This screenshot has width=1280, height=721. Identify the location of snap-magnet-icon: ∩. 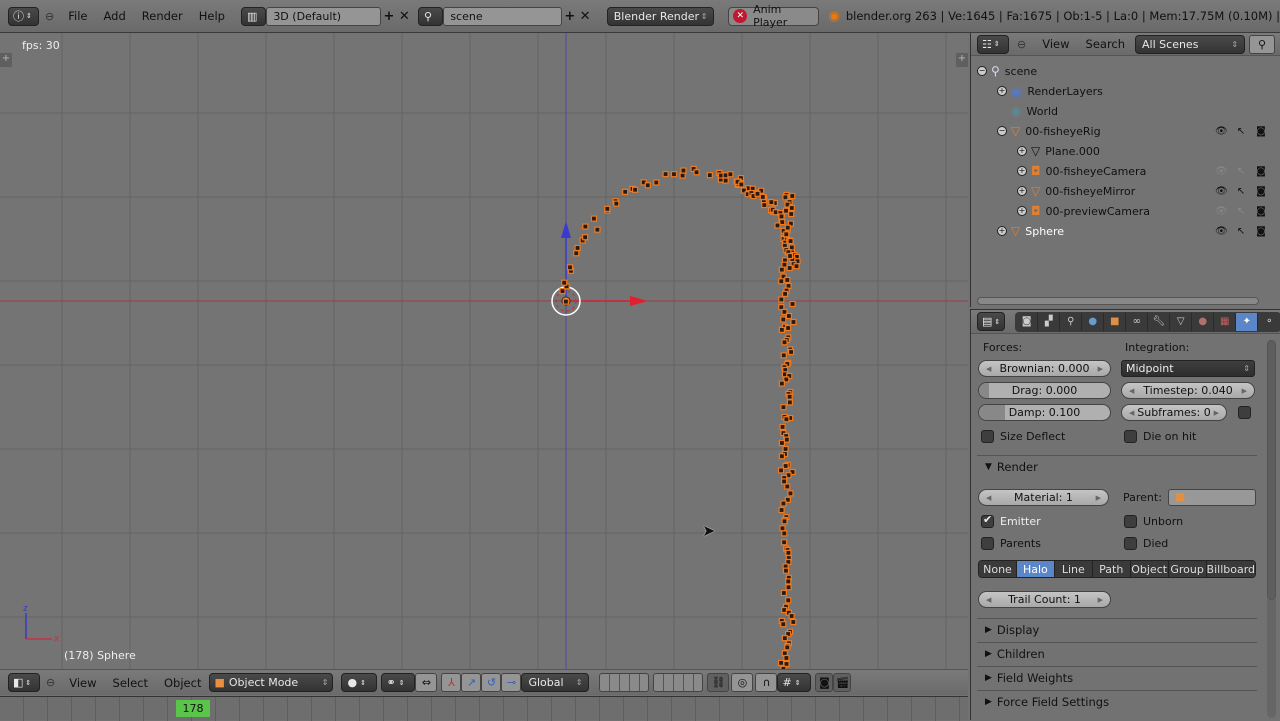
(766, 682).